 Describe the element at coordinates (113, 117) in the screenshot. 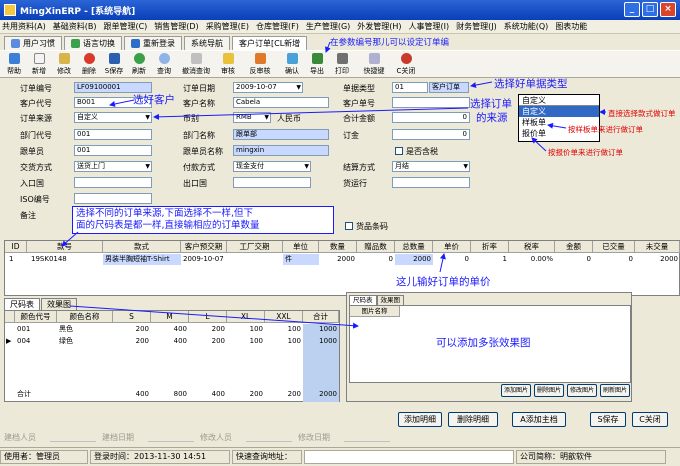

I see `source-select: 自定义` at that location.